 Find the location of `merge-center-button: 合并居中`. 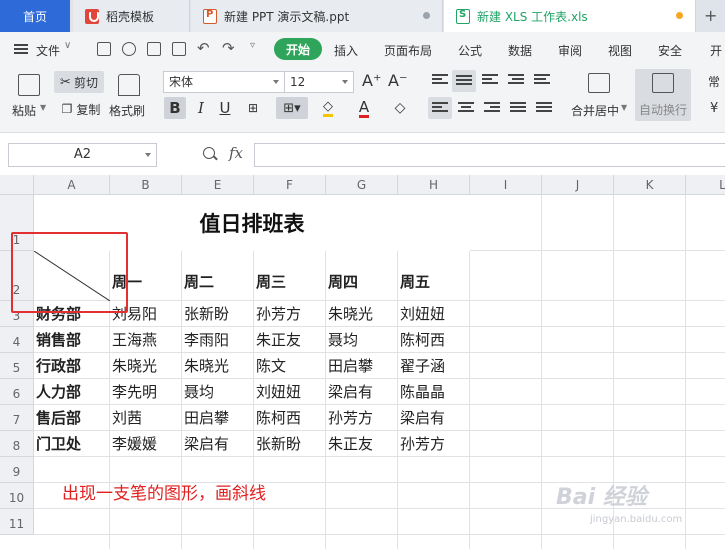

merge-center-button: 合并居中 is located at coordinates (595, 110).